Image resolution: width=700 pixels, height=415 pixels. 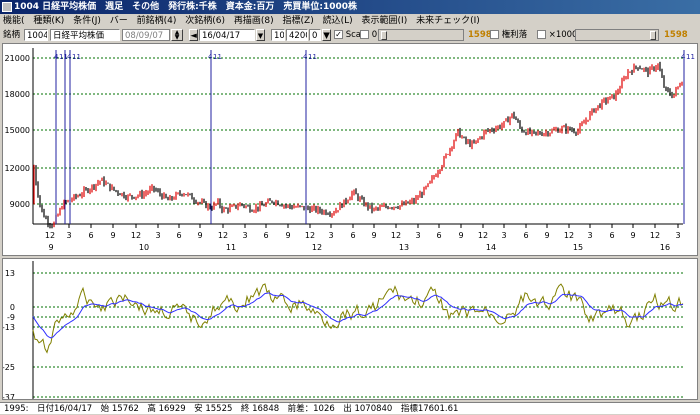 What do you see at coordinates (364, 34) in the screenshot?
I see `scale-value-checkbox` at bounding box center [364, 34].